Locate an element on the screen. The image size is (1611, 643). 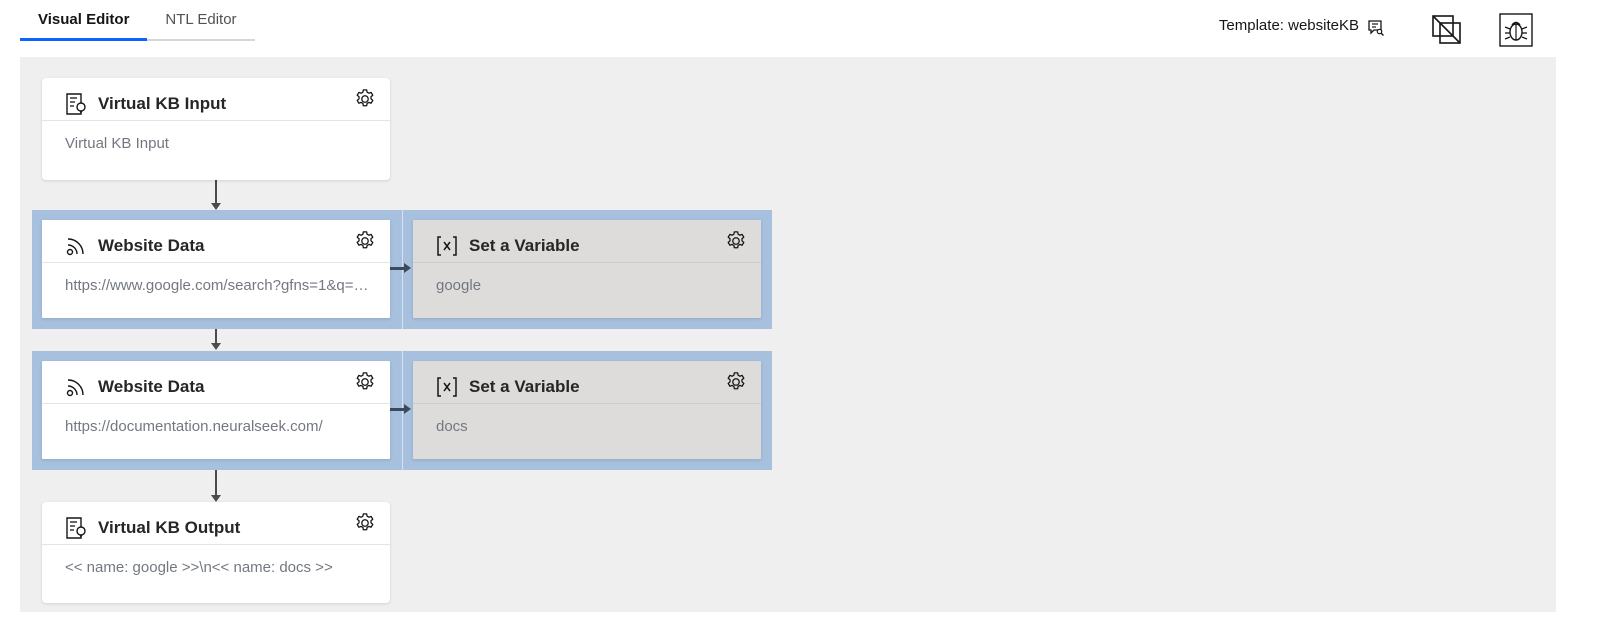
node-body: Virtual KB Input is located at coordinates (117, 143).